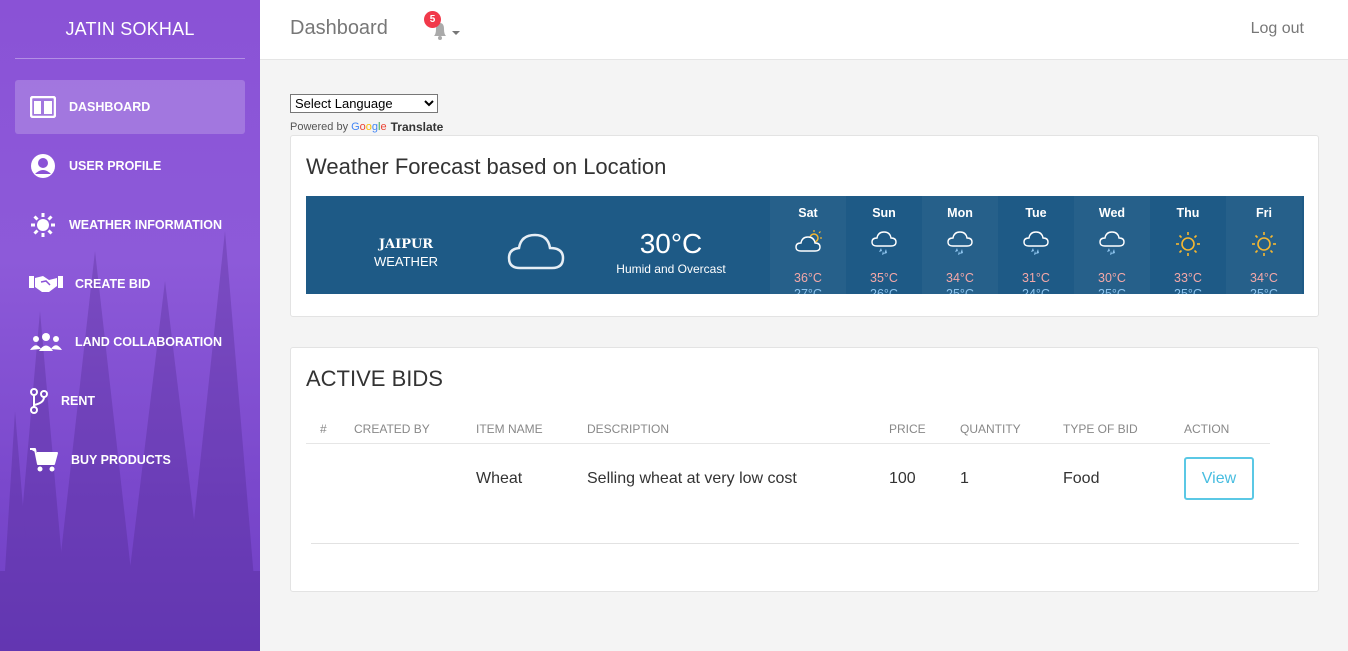 This screenshot has width=1348, height=651. What do you see at coordinates (78, 401) in the screenshot?
I see `sidebar-item-label: RENT` at bounding box center [78, 401].